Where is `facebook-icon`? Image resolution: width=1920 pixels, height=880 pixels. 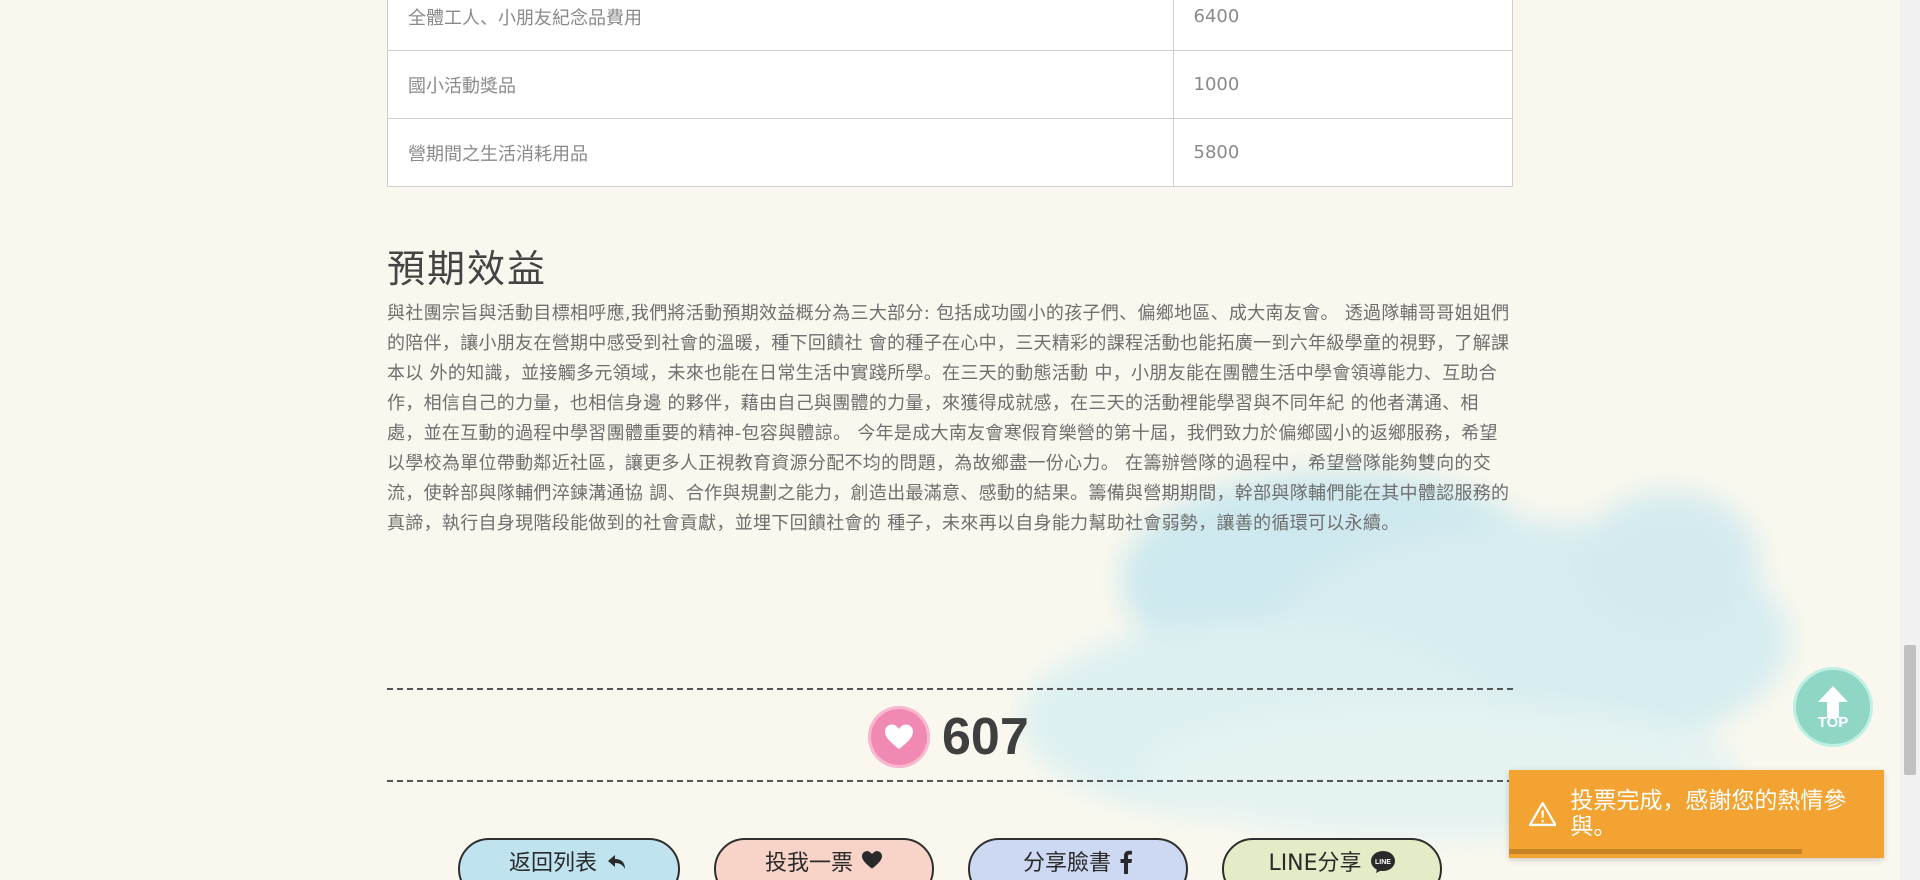 facebook-icon is located at coordinates (1126, 862).